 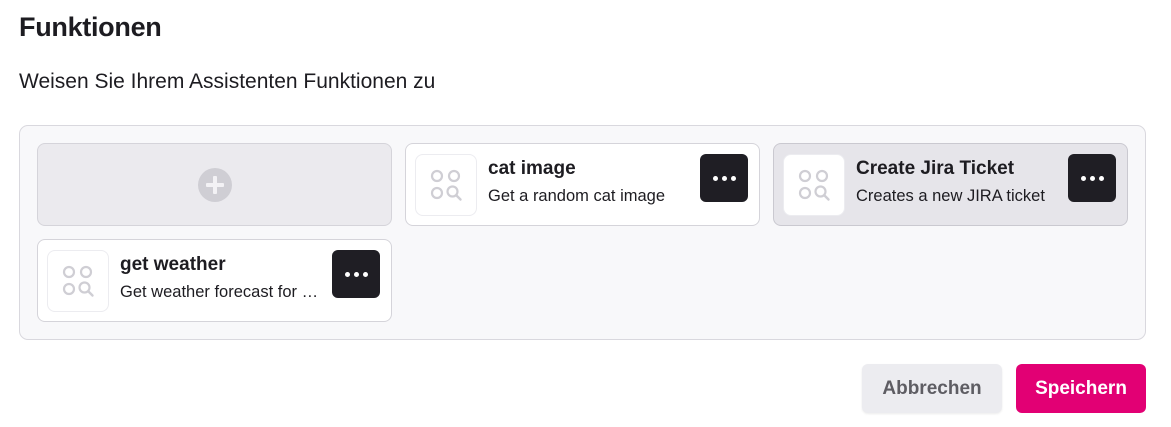 I want to click on function-card-cat-image: cat image Get a random cat image, so click(x=582, y=184).